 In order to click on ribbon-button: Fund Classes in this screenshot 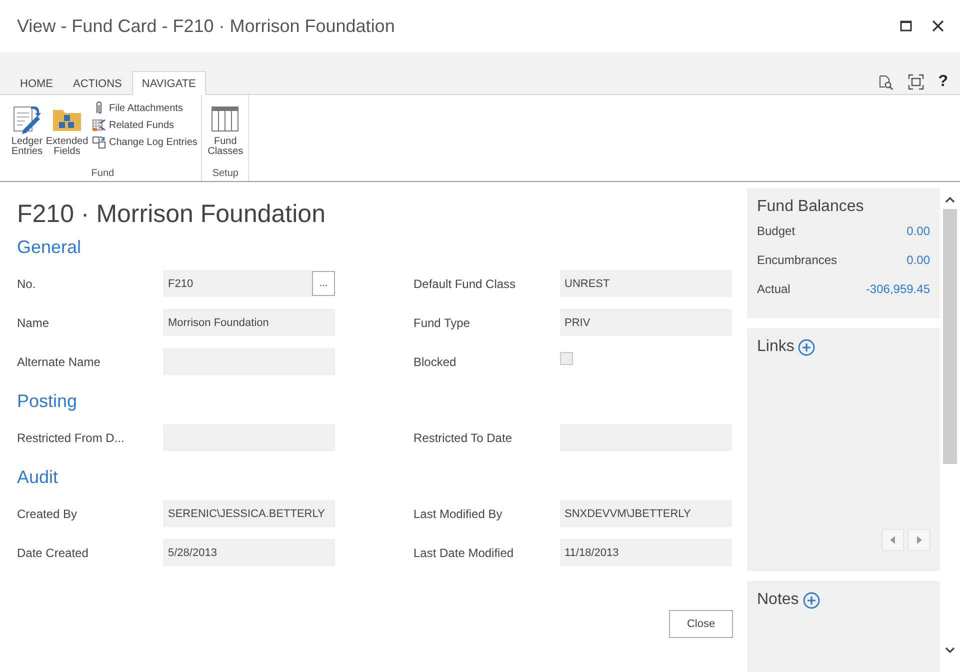, I will do `click(225, 132)`.